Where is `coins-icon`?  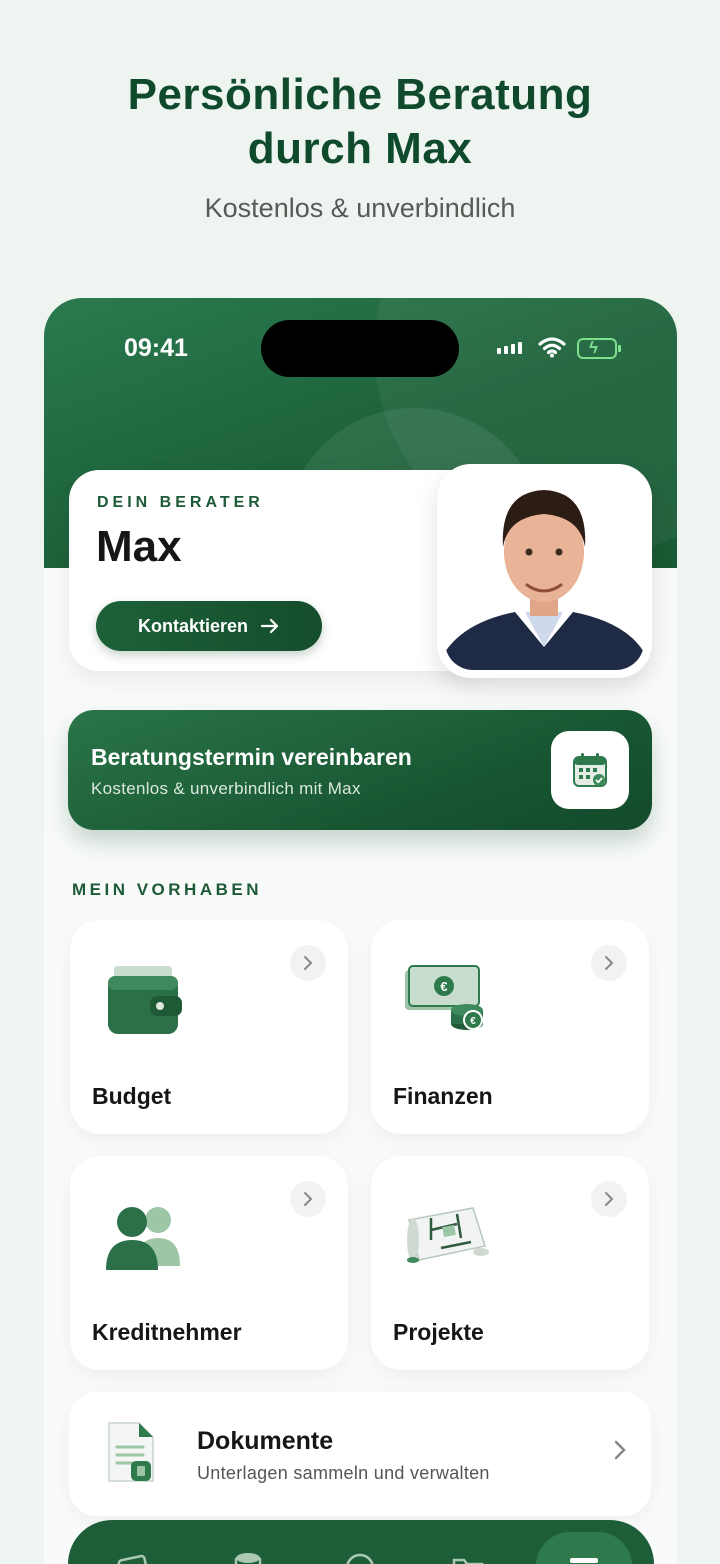
coins-icon is located at coordinates (248, 1557).